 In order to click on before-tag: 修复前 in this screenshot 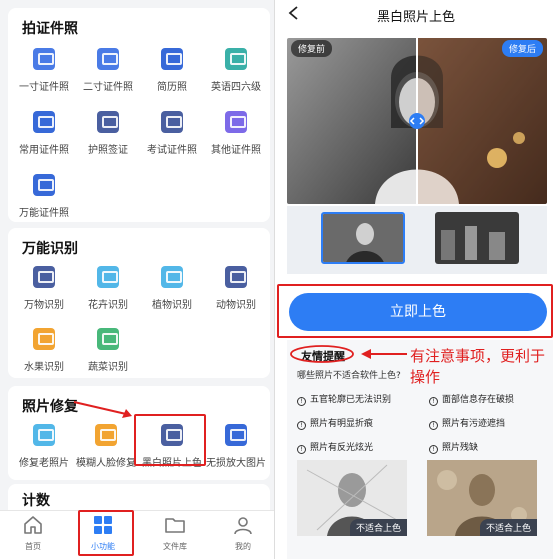, I will do `click(312, 48)`.